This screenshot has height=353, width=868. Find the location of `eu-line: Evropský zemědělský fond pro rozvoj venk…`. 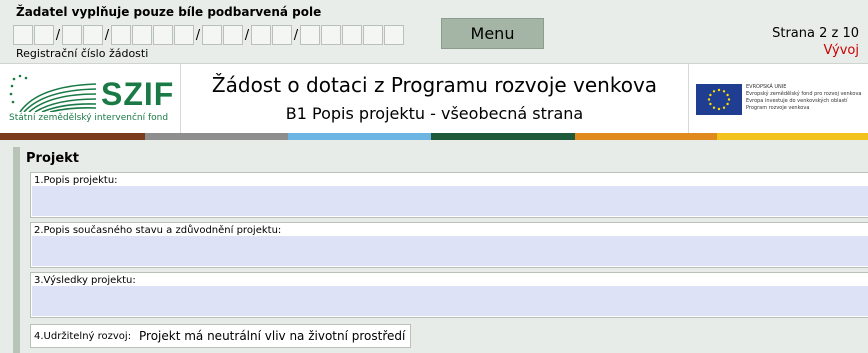

eu-line: Evropský zemědělský fond pro rozvoj venk… is located at coordinates (804, 94).